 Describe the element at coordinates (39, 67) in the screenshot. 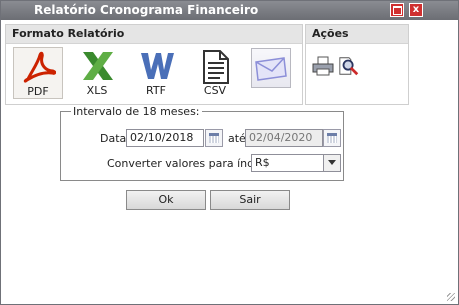

I see `pdf-icon` at that location.